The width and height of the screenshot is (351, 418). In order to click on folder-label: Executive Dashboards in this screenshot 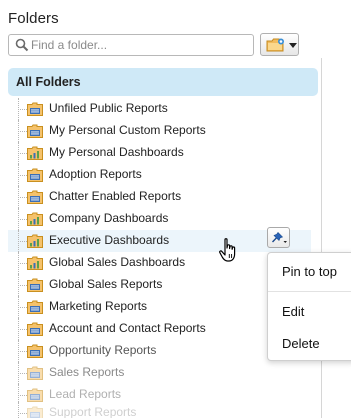, I will do `click(109, 240)`.